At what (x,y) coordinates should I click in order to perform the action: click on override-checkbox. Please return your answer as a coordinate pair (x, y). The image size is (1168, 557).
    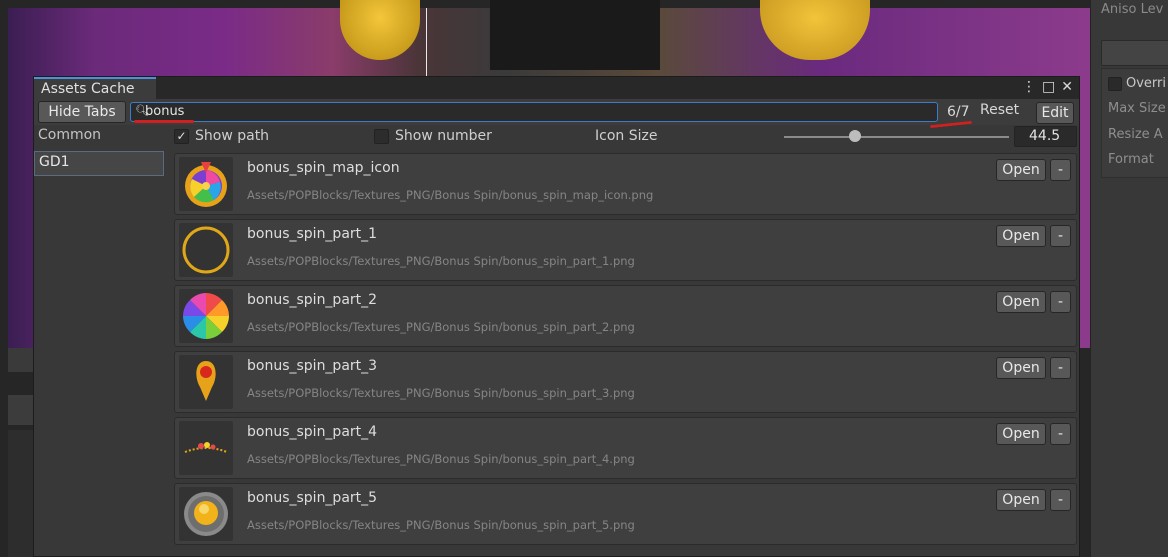
    Looking at the image, I should click on (1115, 84).